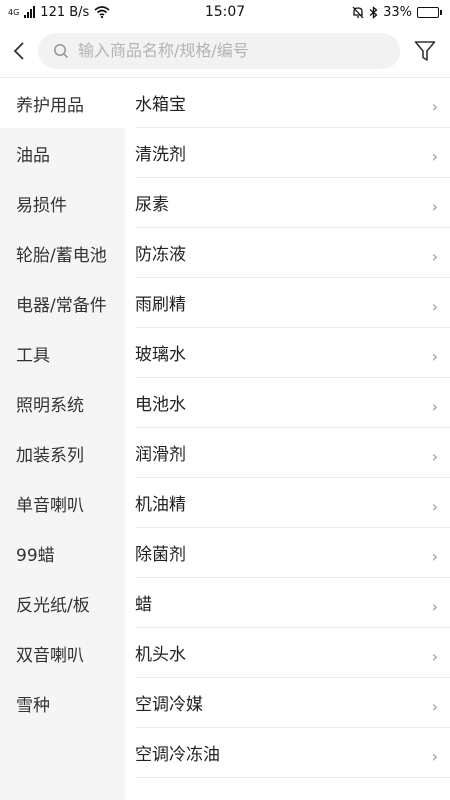 This screenshot has height=800, width=450. Describe the element at coordinates (160, 555) in the screenshot. I see `list-item-label: 除菌剂` at that location.